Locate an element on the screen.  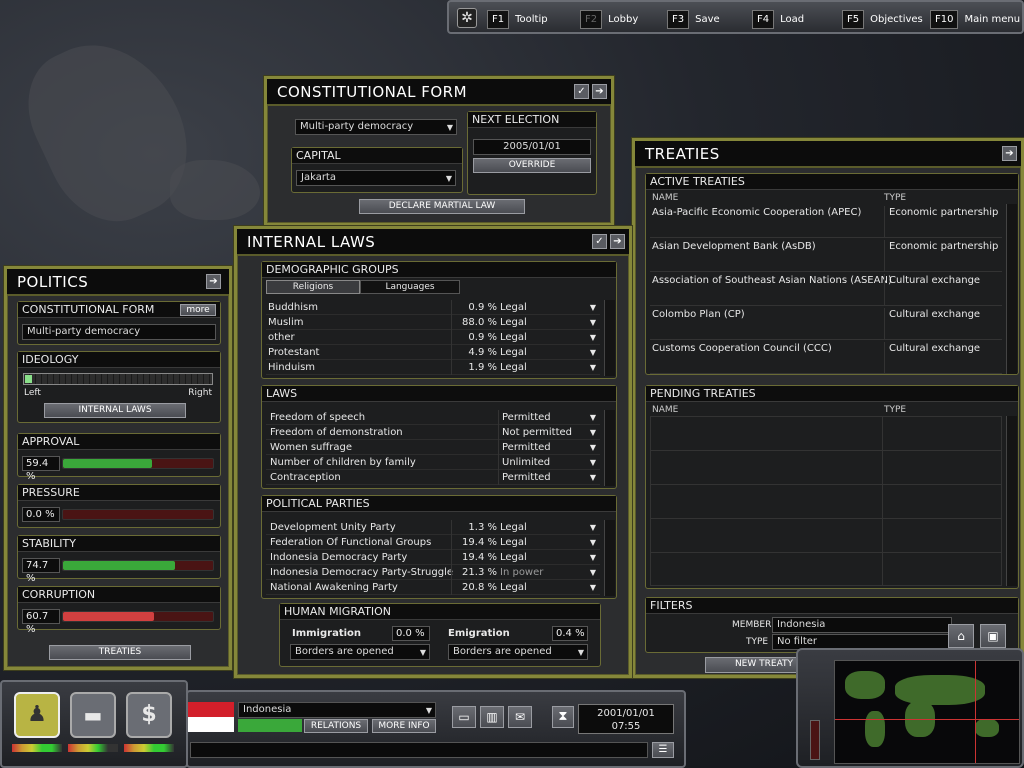
list-item: Freedom of speech Permitted ▼ is located at coordinates (433, 417).